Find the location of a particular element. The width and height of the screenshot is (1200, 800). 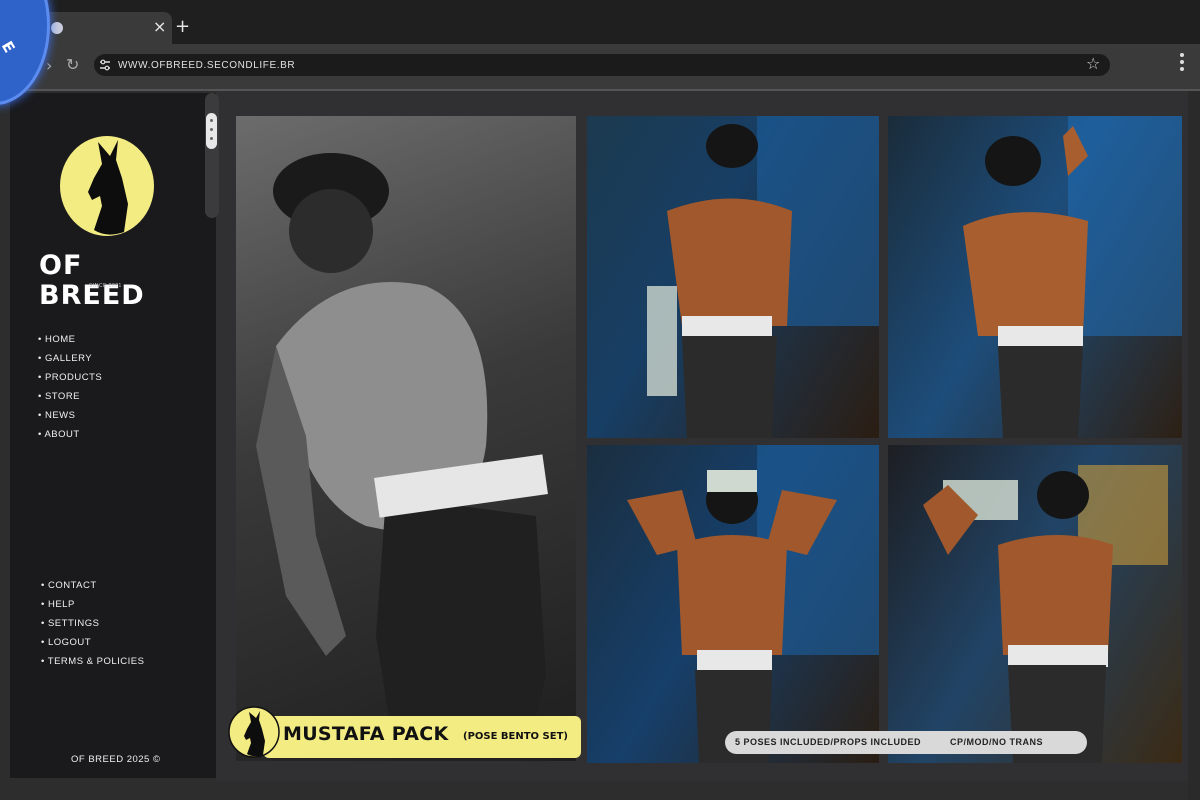

scrollbar-track is located at coordinates (212, 155).